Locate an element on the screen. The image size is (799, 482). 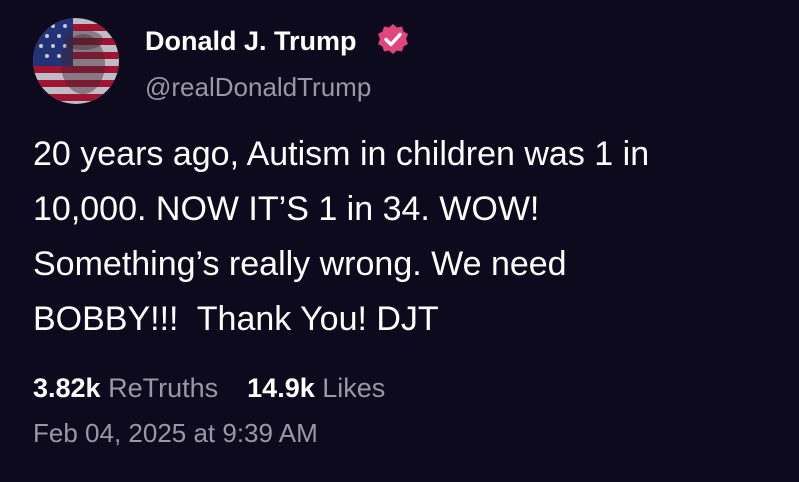
author-avatar is located at coordinates (76, 61).